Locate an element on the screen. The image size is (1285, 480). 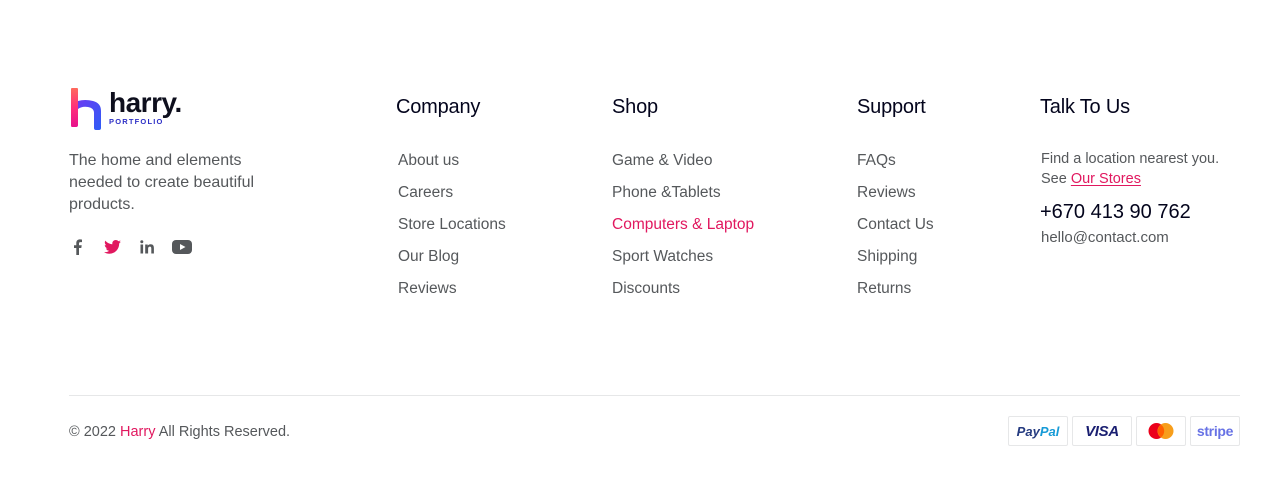
facebook-icon is located at coordinates (77, 247).